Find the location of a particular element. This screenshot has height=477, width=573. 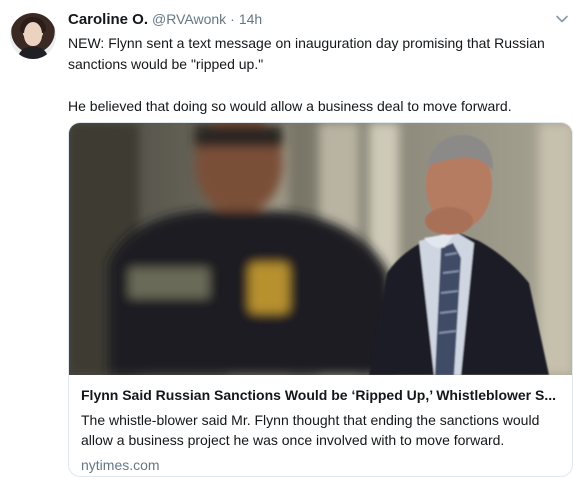

avatar is located at coordinates (33, 36).